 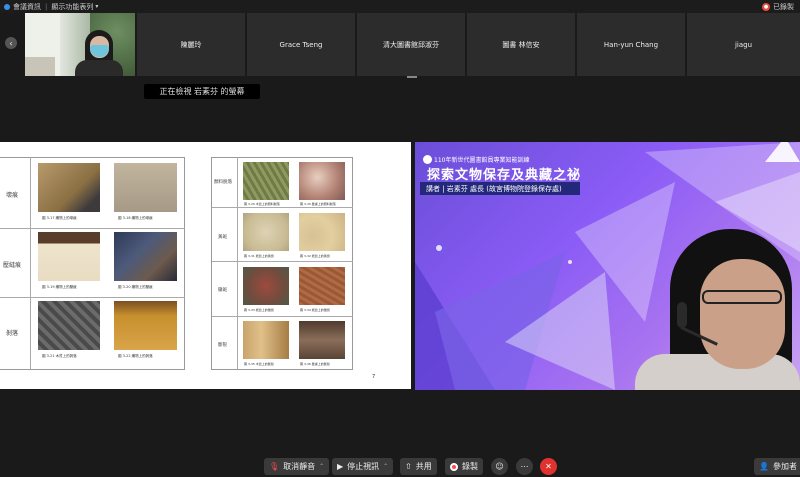 What do you see at coordinates (274, 466) in the screenshot?
I see `microphone-muted-icon: 🎙` at bounding box center [274, 466].